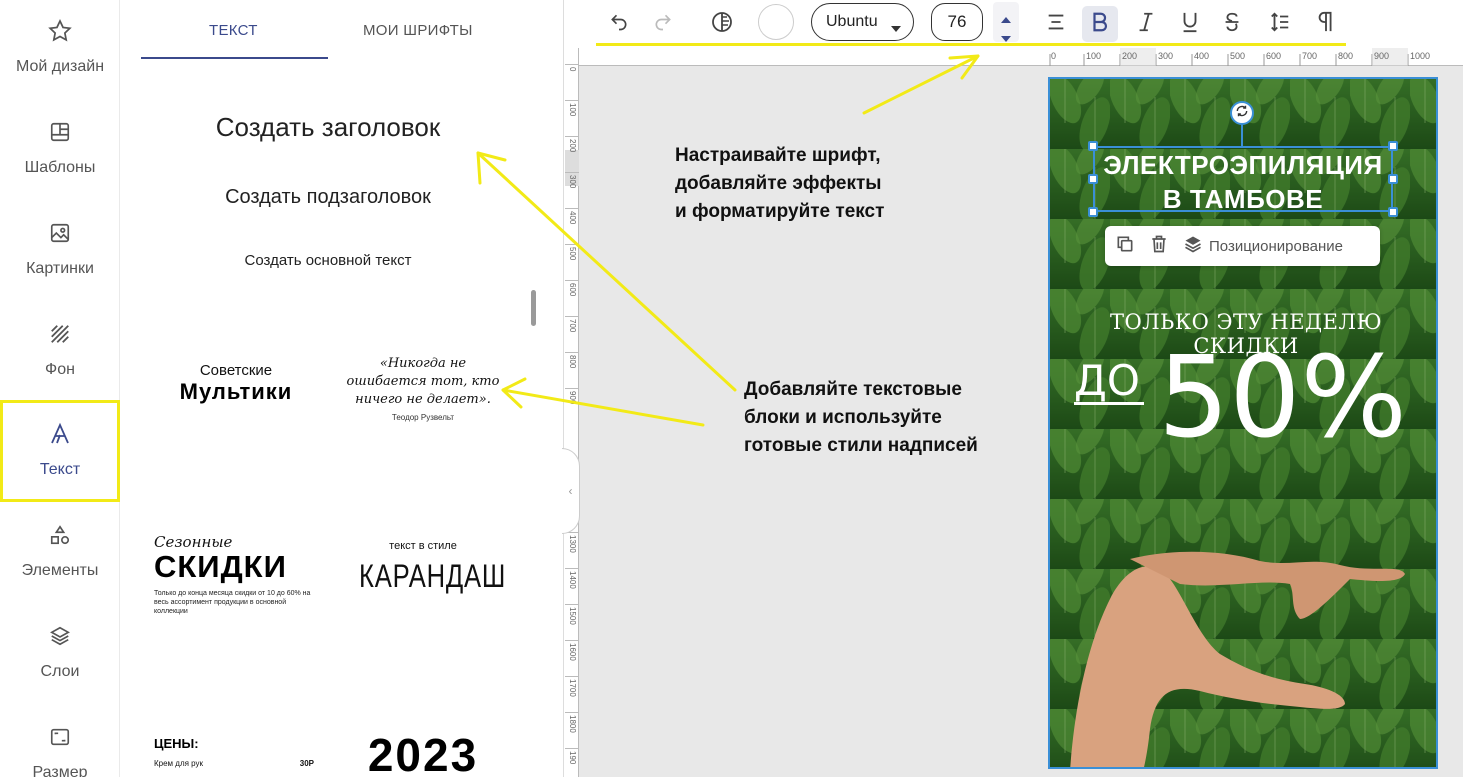  Describe the element at coordinates (776, 22) in the screenshot. I see `text-color-picker` at that location.